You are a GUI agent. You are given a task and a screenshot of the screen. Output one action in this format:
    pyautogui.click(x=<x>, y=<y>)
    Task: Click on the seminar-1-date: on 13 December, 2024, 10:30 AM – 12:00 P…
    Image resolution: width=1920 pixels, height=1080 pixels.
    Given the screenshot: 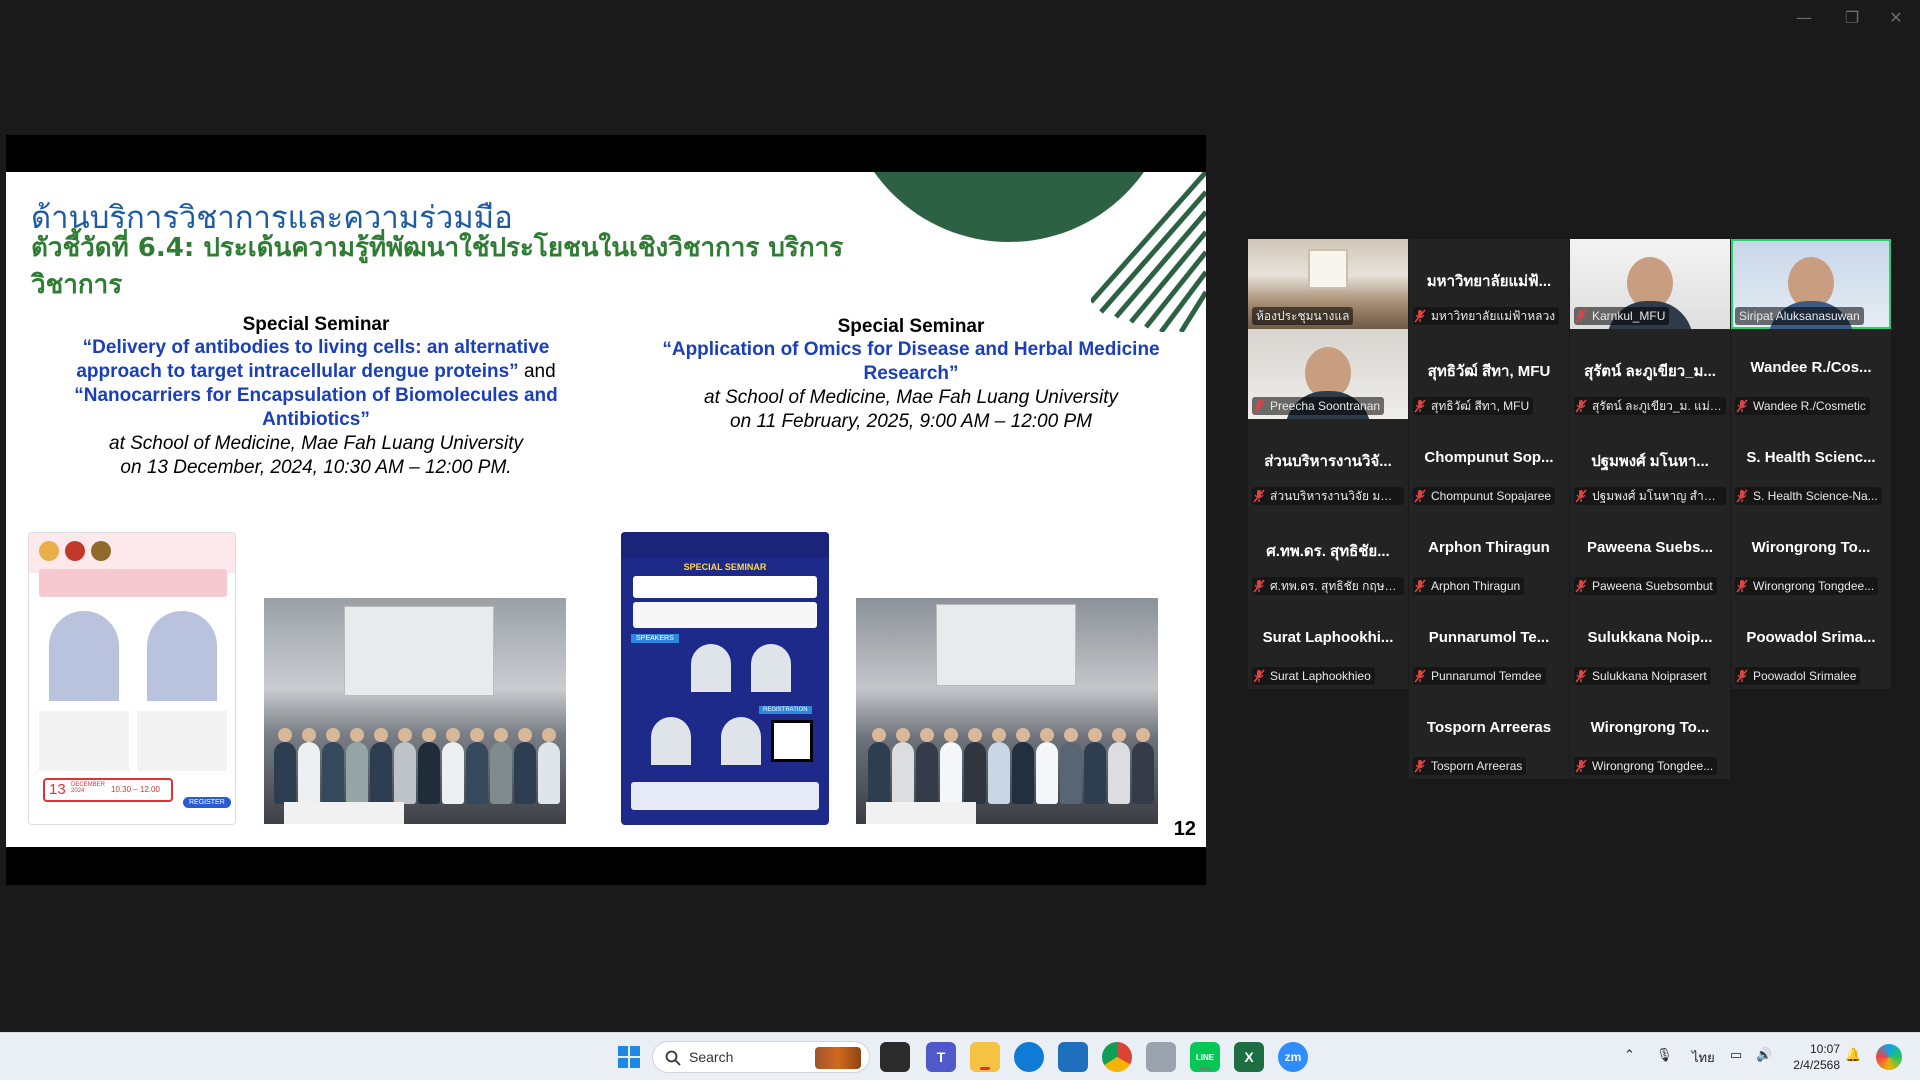 What is the action you would take?
    pyautogui.click(x=316, y=467)
    